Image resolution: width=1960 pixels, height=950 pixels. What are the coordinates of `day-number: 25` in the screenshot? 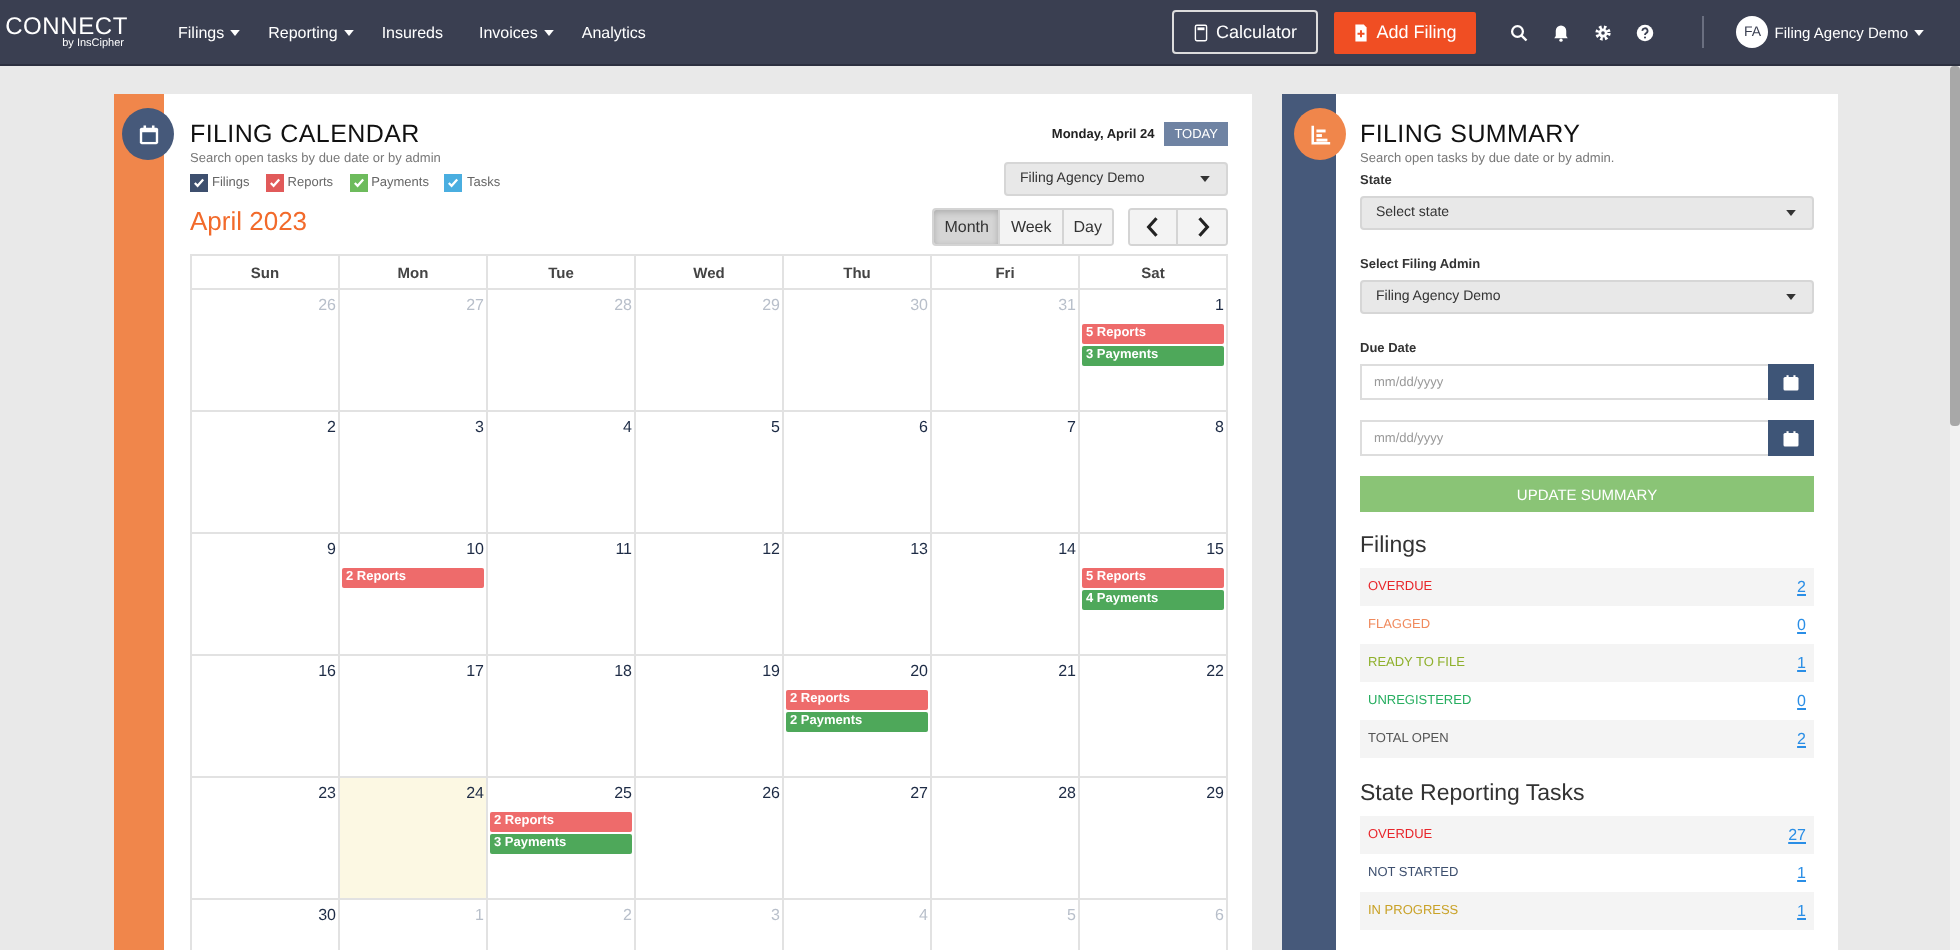 It's located at (623, 793).